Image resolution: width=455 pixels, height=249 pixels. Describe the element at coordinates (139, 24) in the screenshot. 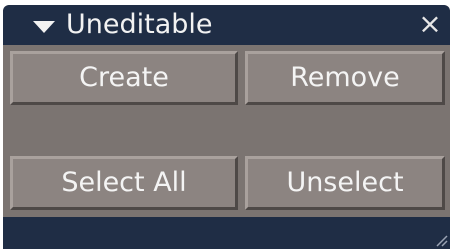

I see `panel-title: Uneditable` at that location.